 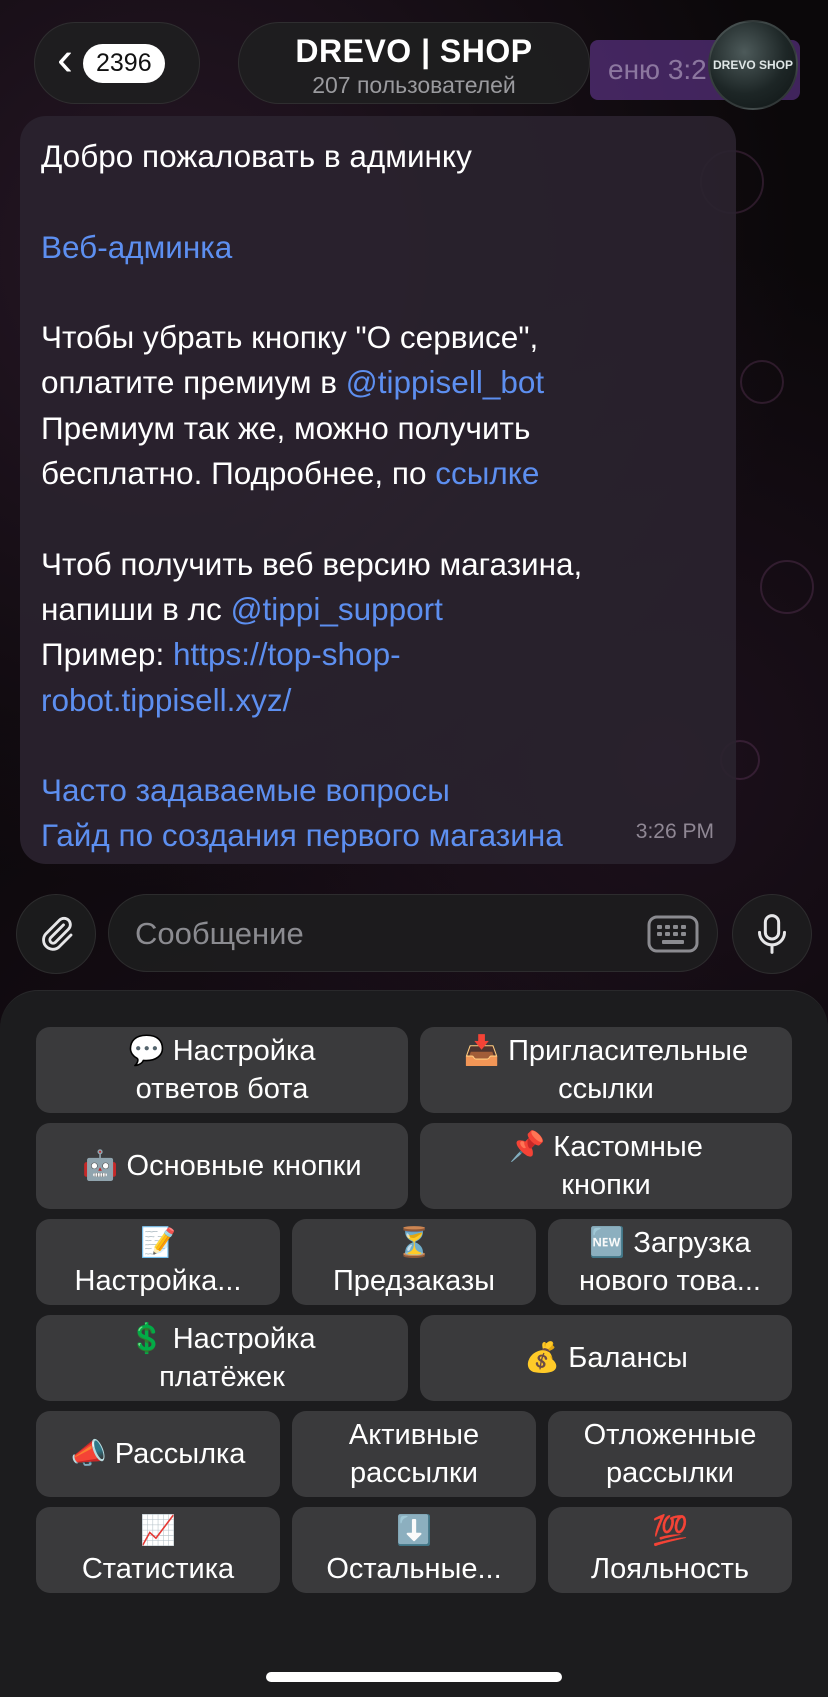 I want to click on message-line: Чтобы убрать кнопку "О сервисе",, so click(x=378, y=337).